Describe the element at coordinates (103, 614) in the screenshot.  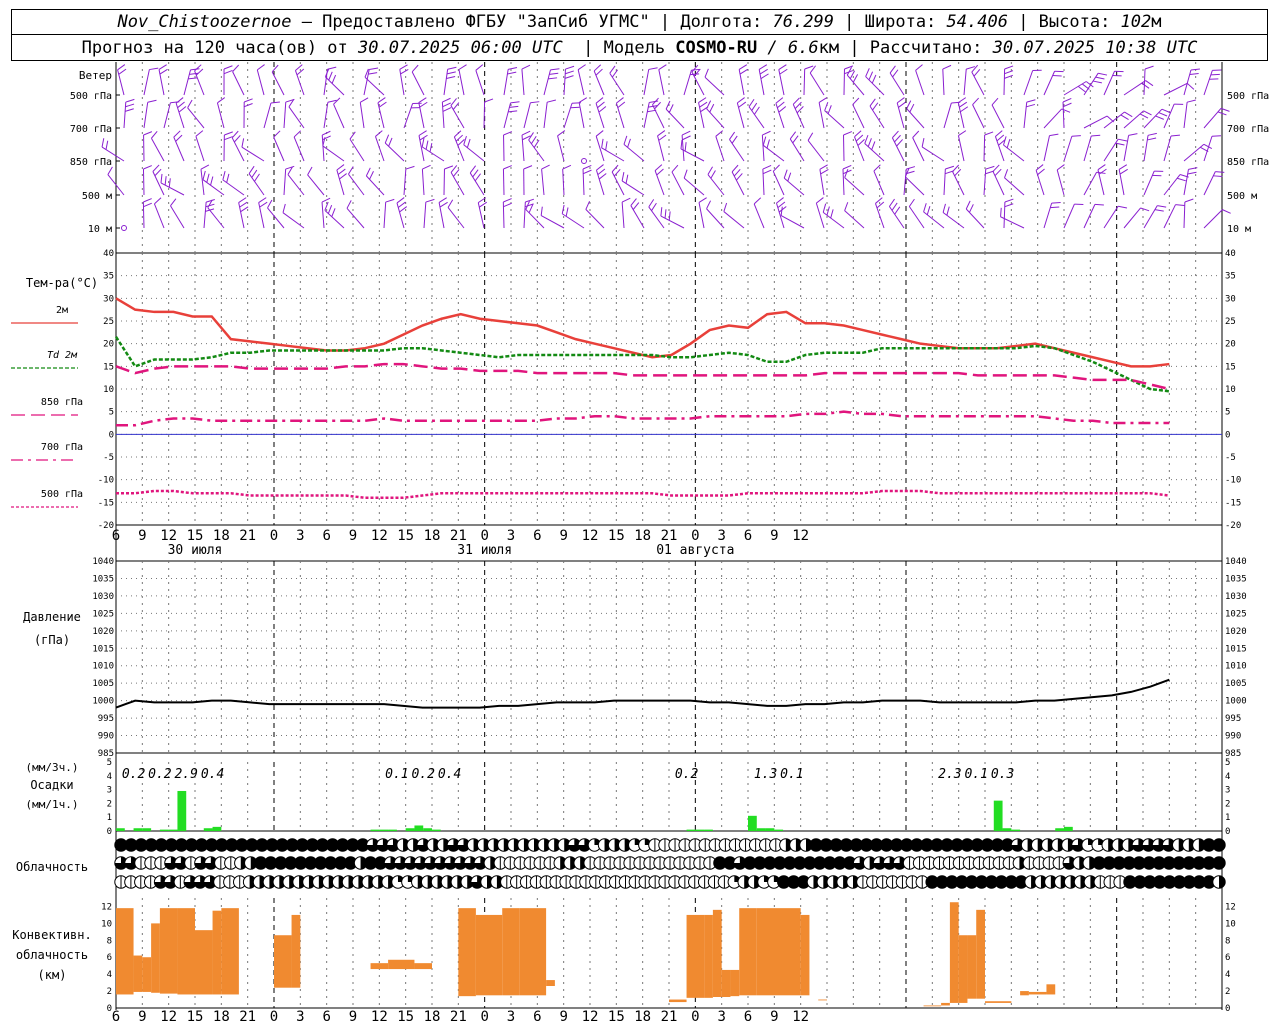
I see `pressure-tick-label-left: 1025` at that location.